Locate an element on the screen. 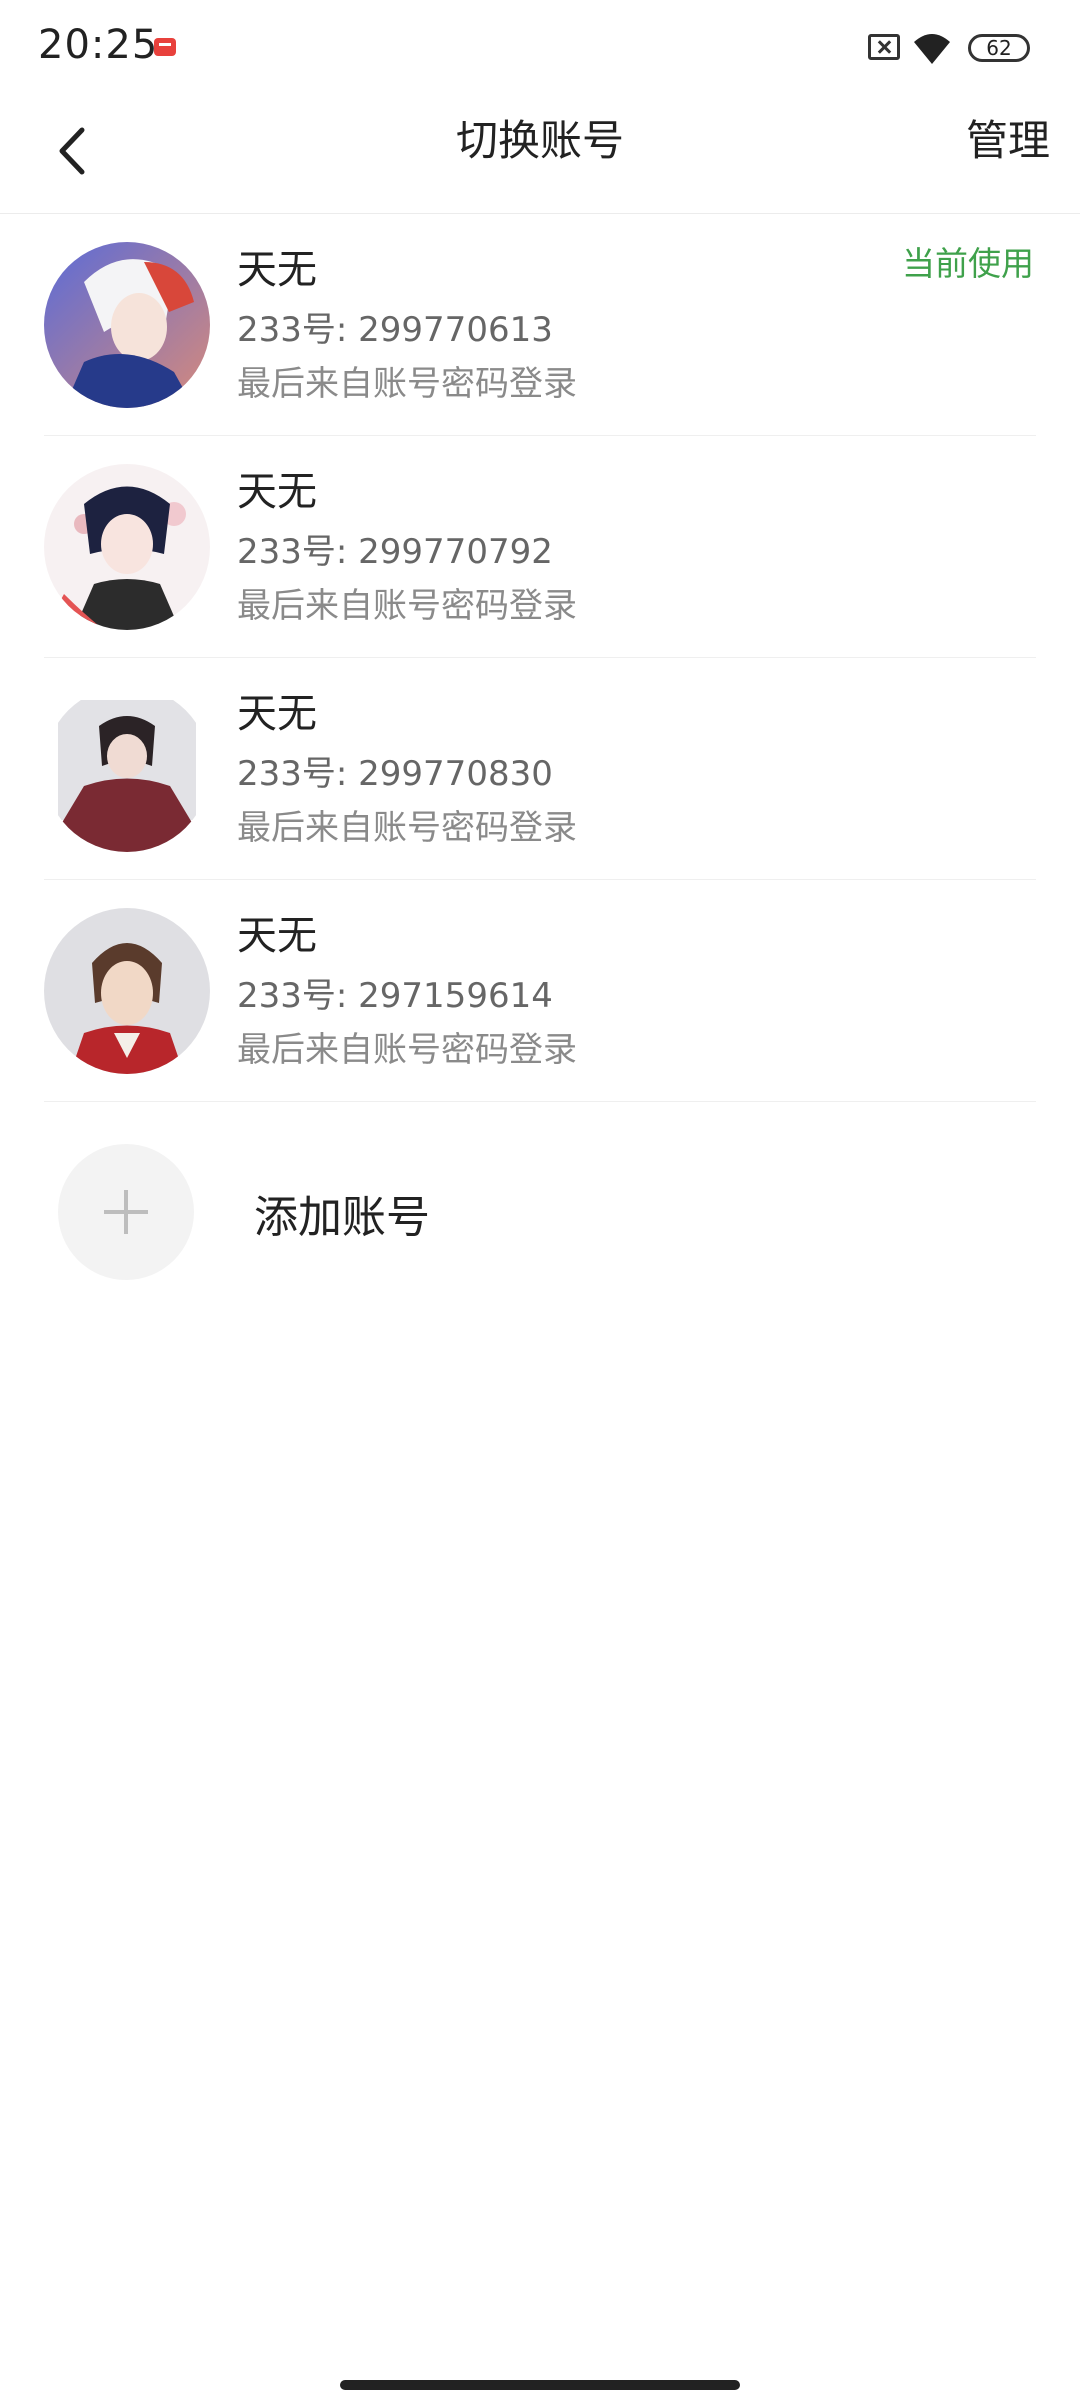 Image resolution: width=1080 pixels, height=2408 pixels. status-bar: 20:25 62 is located at coordinates (540, 48).